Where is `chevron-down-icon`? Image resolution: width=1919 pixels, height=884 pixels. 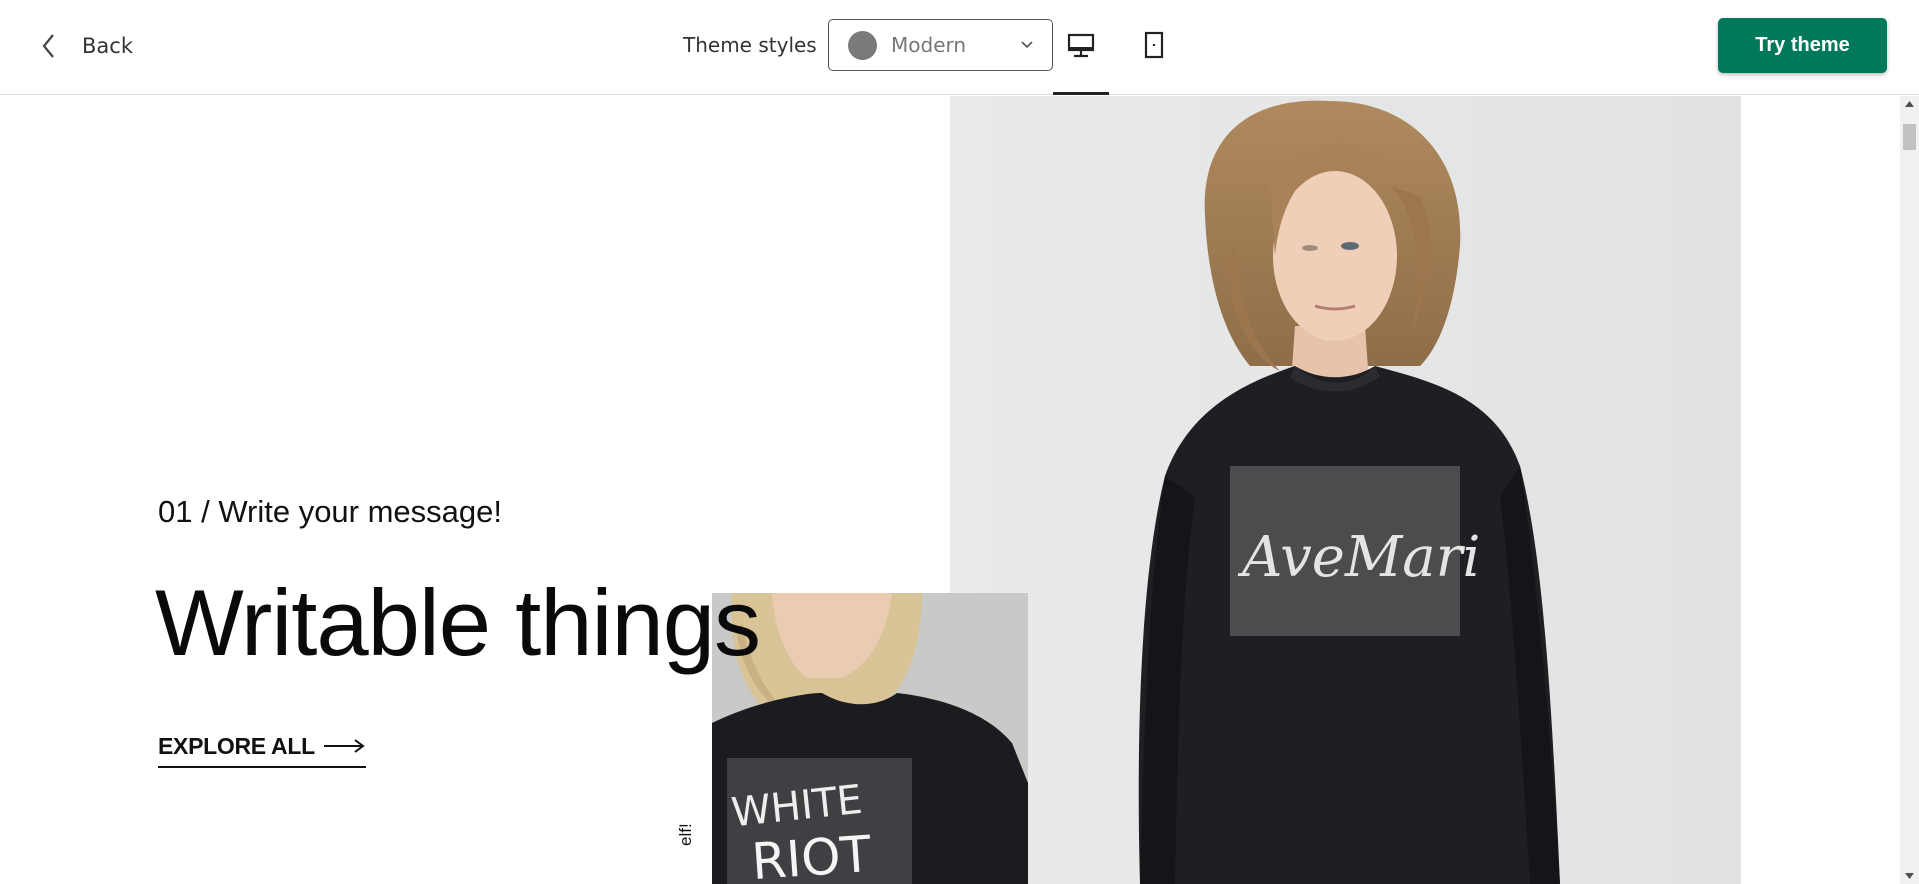
chevron-down-icon is located at coordinates (1027, 45).